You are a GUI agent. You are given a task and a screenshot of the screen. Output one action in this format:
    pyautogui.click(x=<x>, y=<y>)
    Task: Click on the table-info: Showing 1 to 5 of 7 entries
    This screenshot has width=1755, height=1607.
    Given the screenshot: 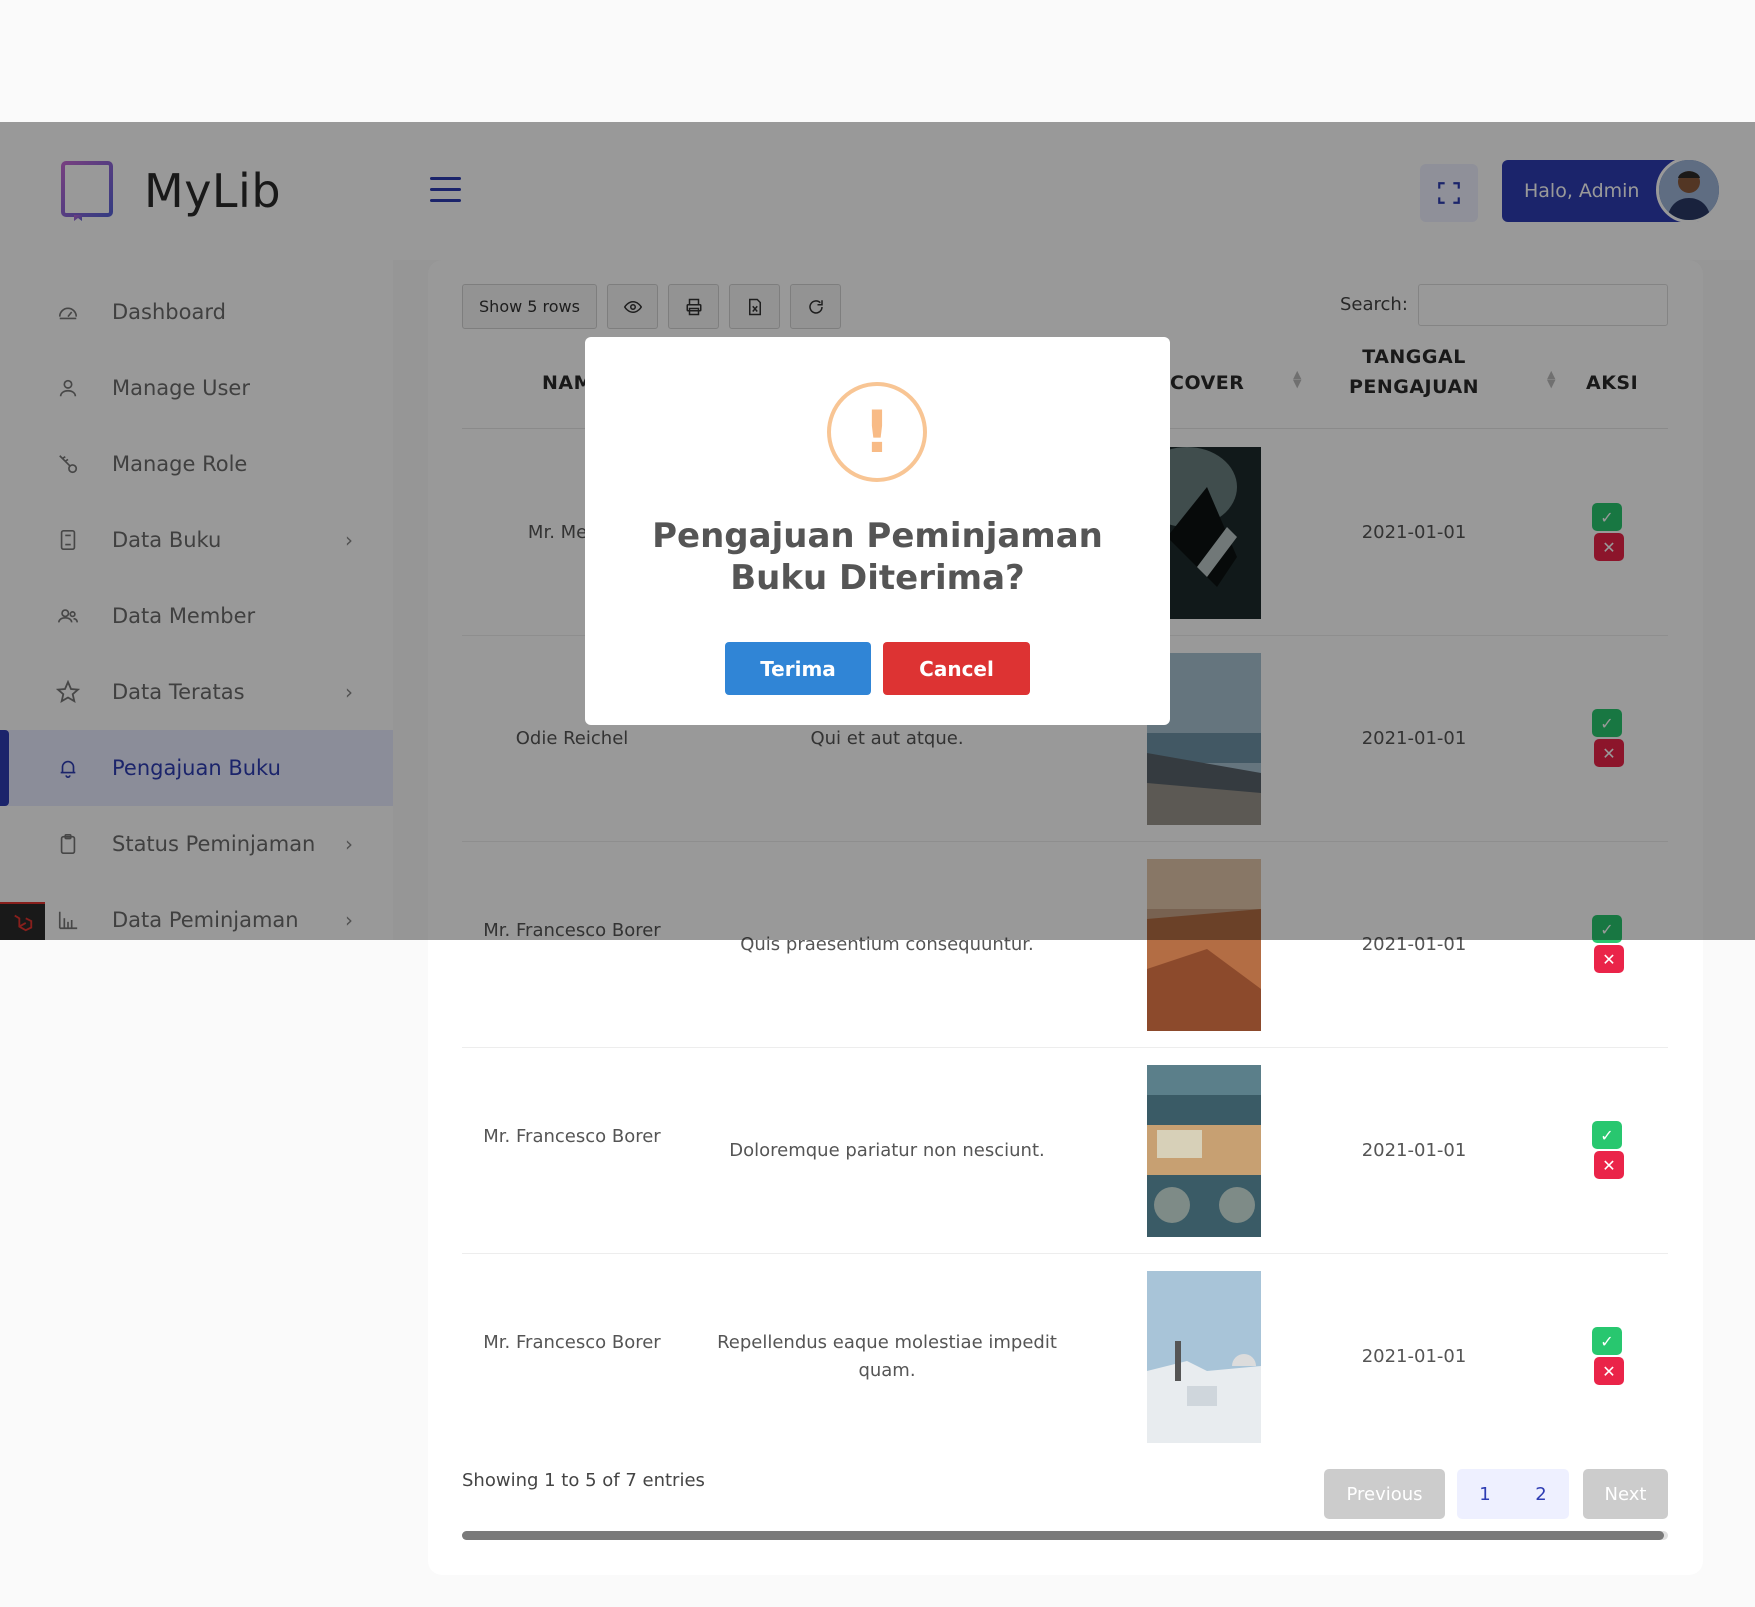 What is the action you would take?
    pyautogui.click(x=583, y=1480)
    